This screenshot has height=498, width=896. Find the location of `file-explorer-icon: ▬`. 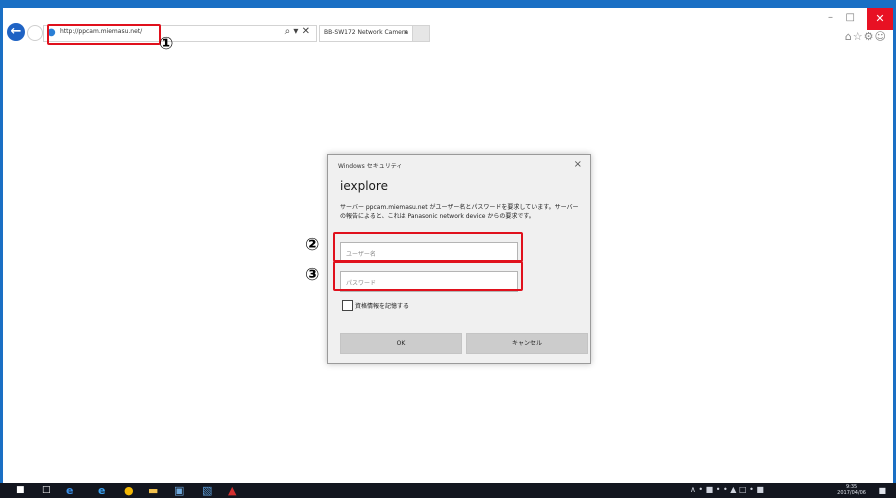

file-explorer-icon: ▬ is located at coordinates (153, 490).